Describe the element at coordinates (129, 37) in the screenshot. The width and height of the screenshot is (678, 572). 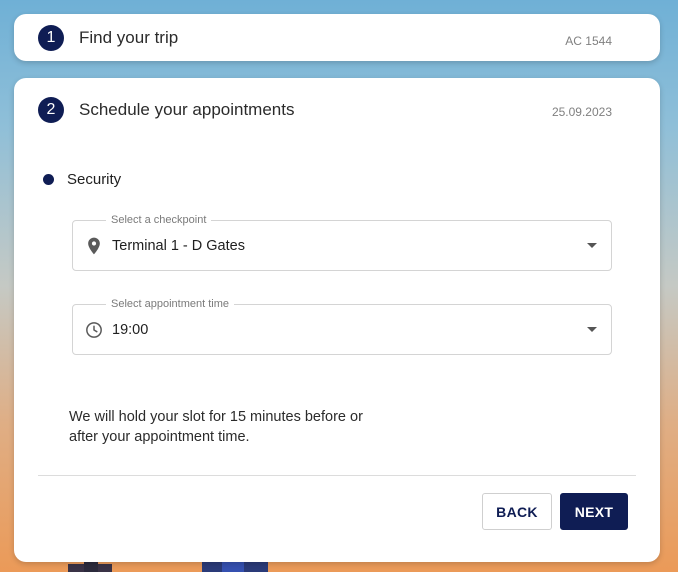
I see `step-title: Find your trip` at that location.